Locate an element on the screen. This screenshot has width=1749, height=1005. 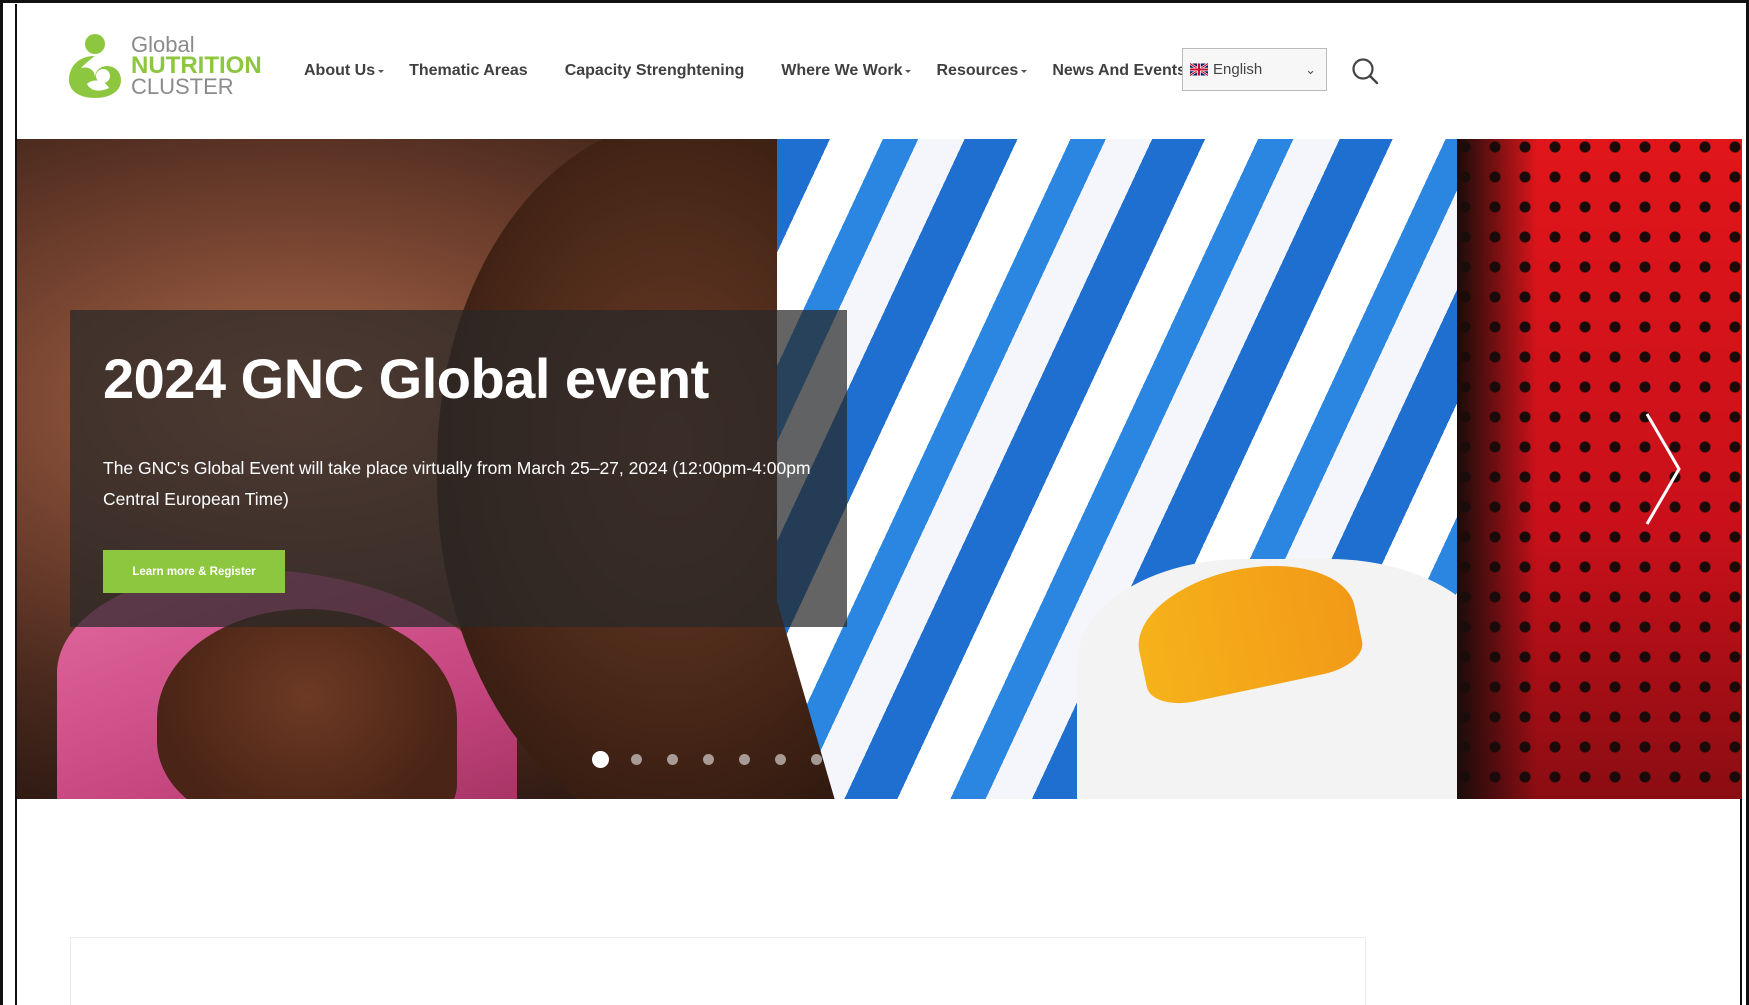
nav-item-about-us: About Us is located at coordinates (344, 71).